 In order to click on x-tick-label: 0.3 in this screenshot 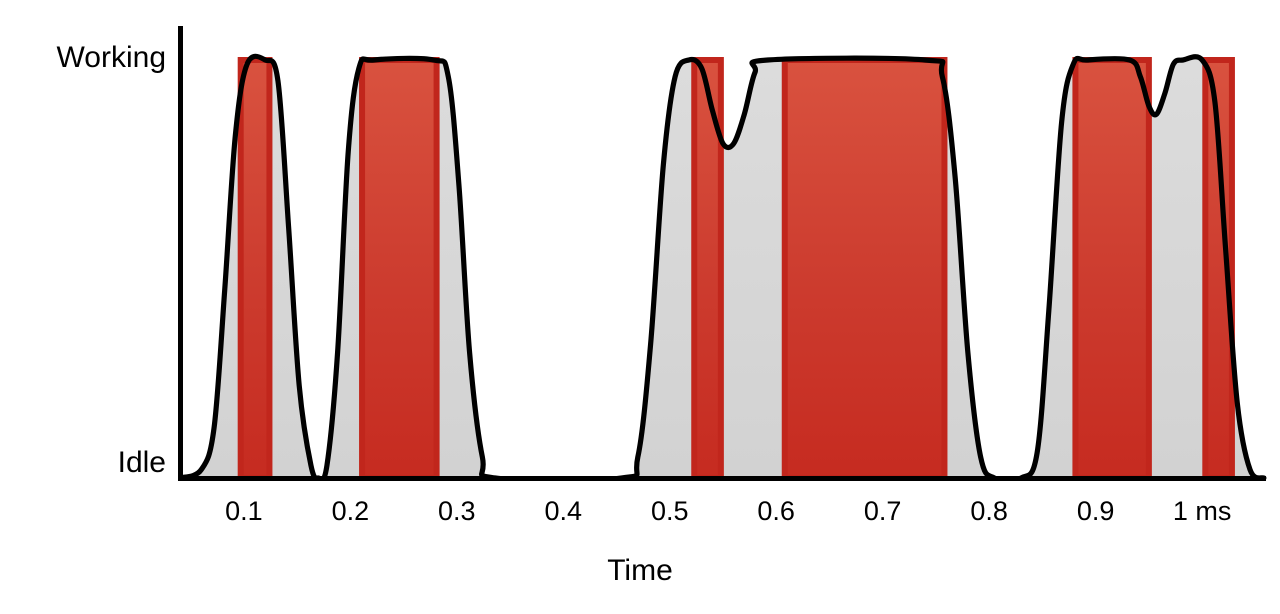, I will do `click(457, 511)`.